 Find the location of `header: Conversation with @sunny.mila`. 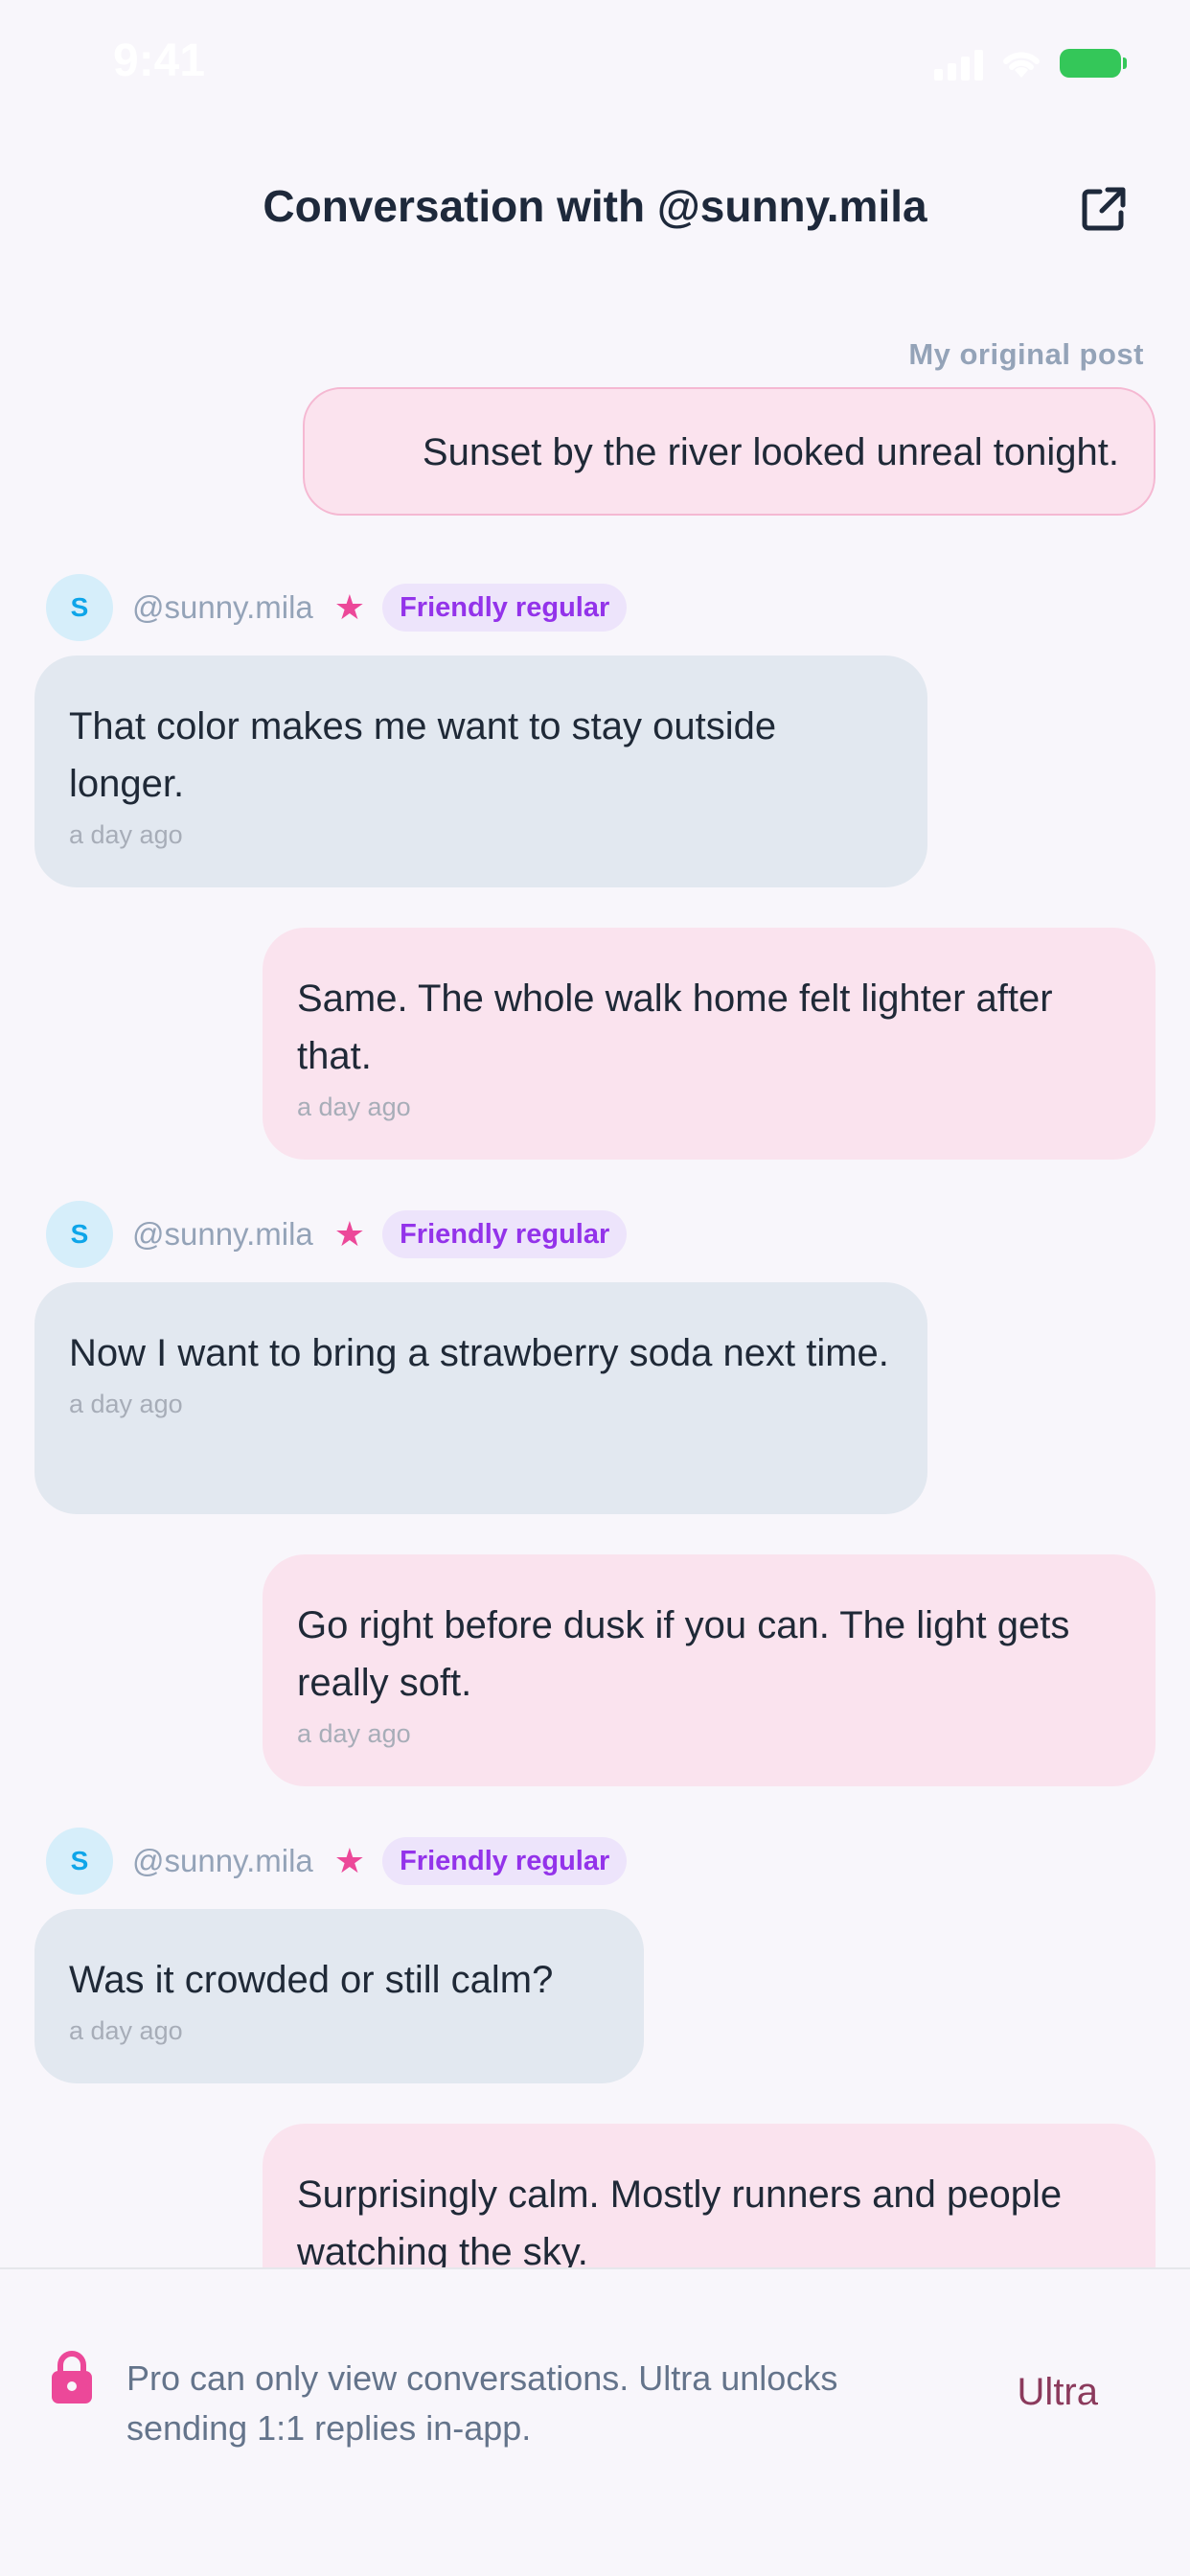

header: Conversation with @sunny.mila is located at coordinates (595, 206).